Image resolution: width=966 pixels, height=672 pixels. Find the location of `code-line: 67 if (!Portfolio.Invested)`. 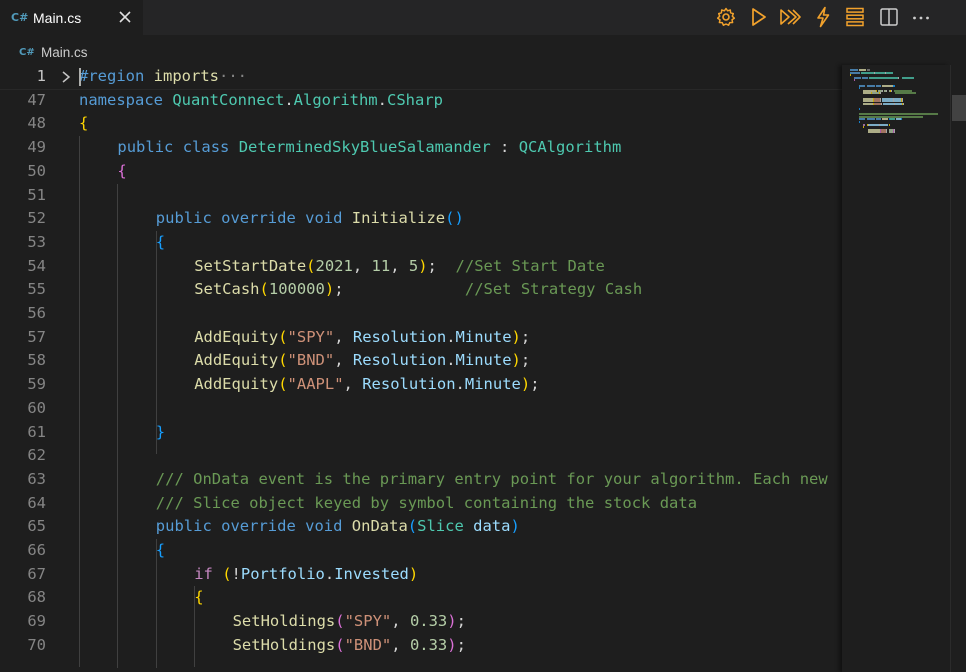

code-line: 67 if (!Portfolio.Invested) is located at coordinates (421, 575).